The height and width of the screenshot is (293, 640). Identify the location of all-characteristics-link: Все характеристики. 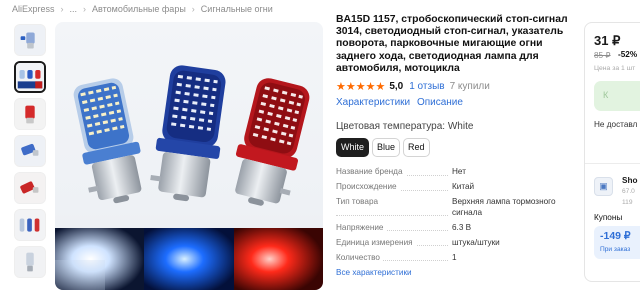
(452, 272).